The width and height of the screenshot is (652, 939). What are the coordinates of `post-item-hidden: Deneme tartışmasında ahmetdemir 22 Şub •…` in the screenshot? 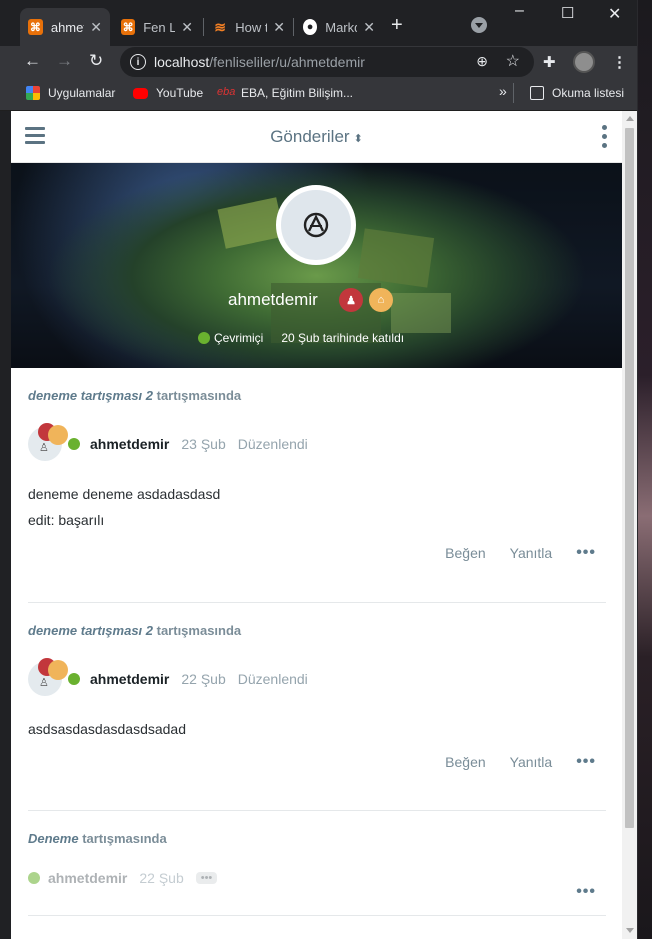 It's located at (317, 873).